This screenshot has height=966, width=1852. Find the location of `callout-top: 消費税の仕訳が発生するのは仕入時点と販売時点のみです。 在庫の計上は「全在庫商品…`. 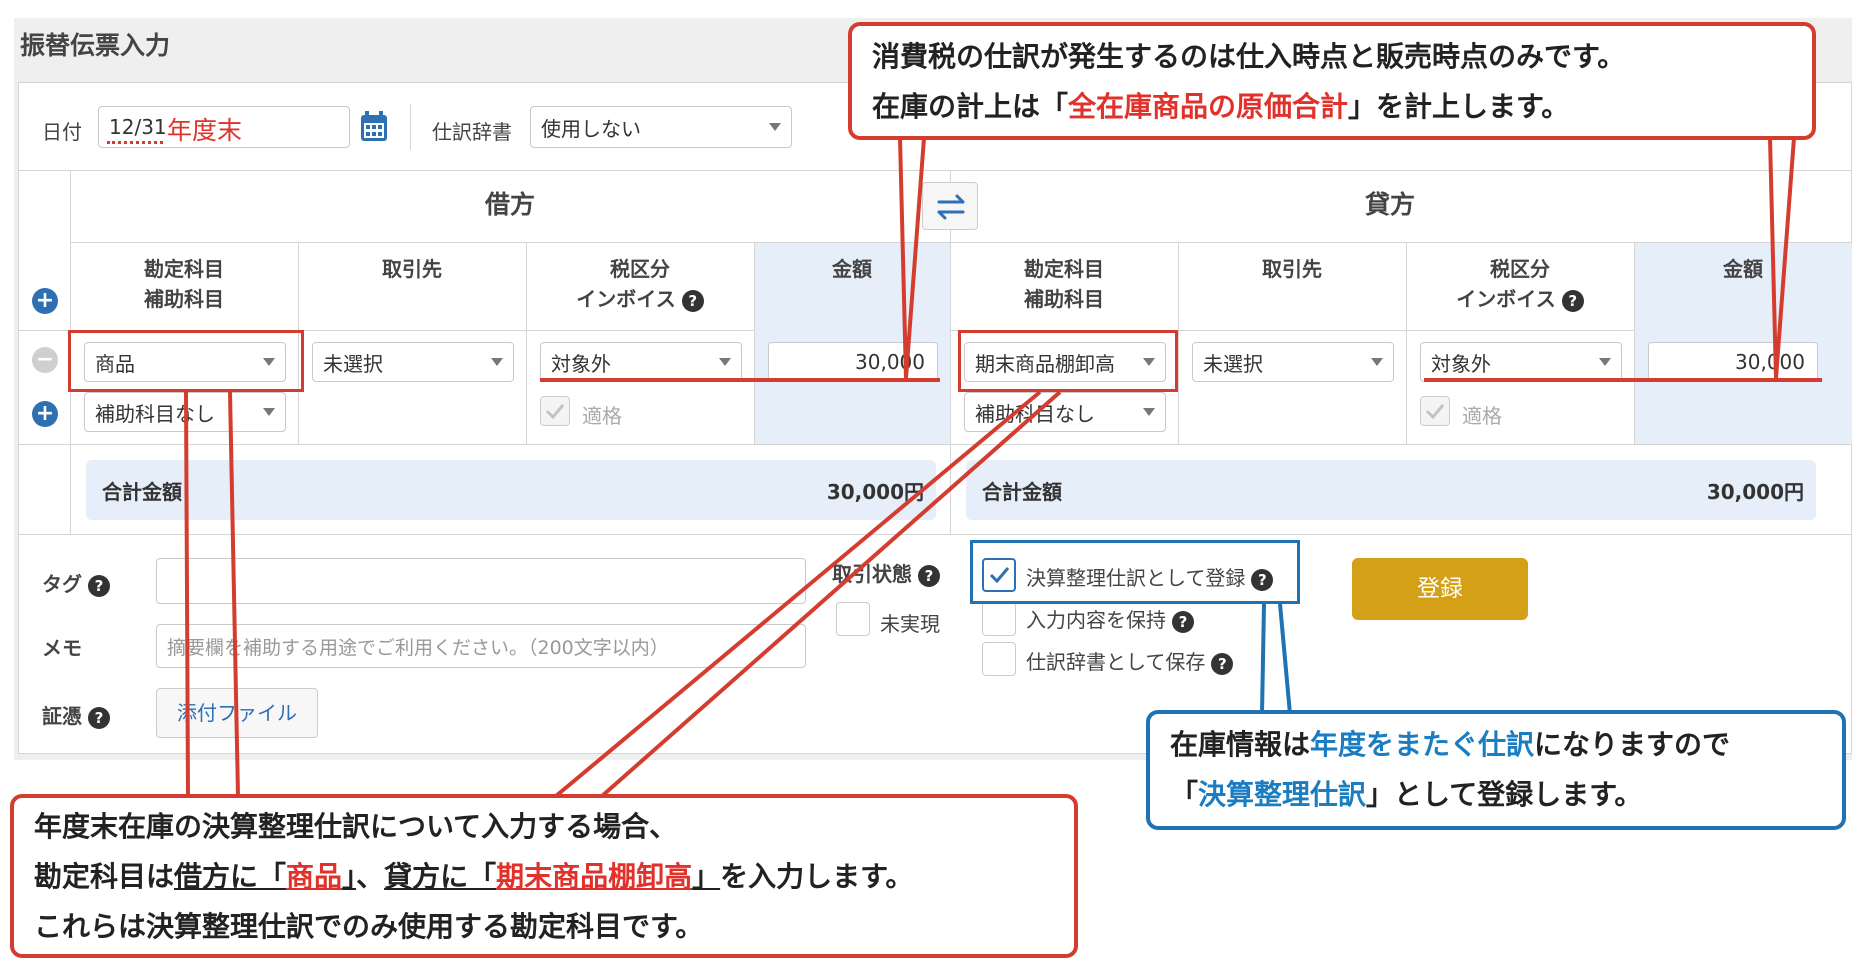

callout-top: 消費税の仕訳が発生するのは仕入時点と販売時点のみです。 在庫の計上は「全在庫商品… is located at coordinates (1332, 81).